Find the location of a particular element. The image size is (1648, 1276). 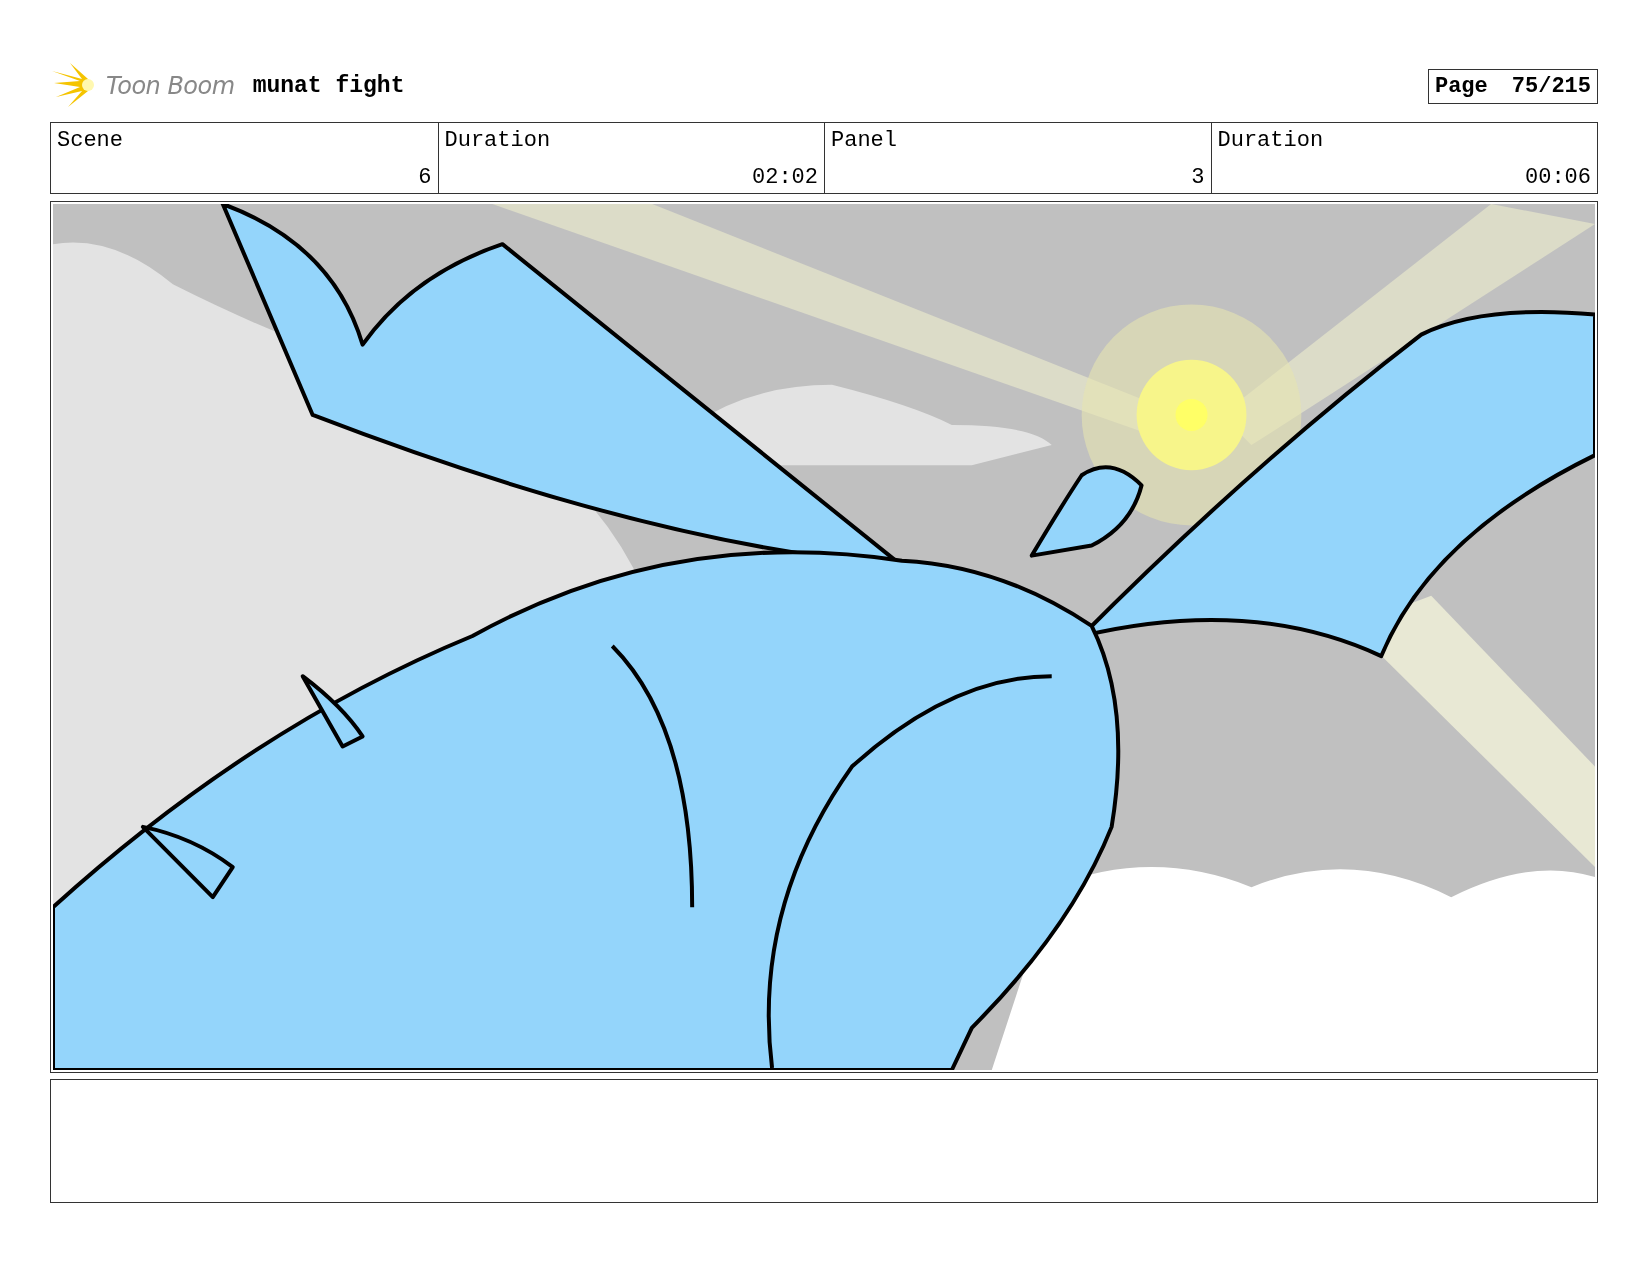

logo-text: Toon Boom is located at coordinates (170, 86).